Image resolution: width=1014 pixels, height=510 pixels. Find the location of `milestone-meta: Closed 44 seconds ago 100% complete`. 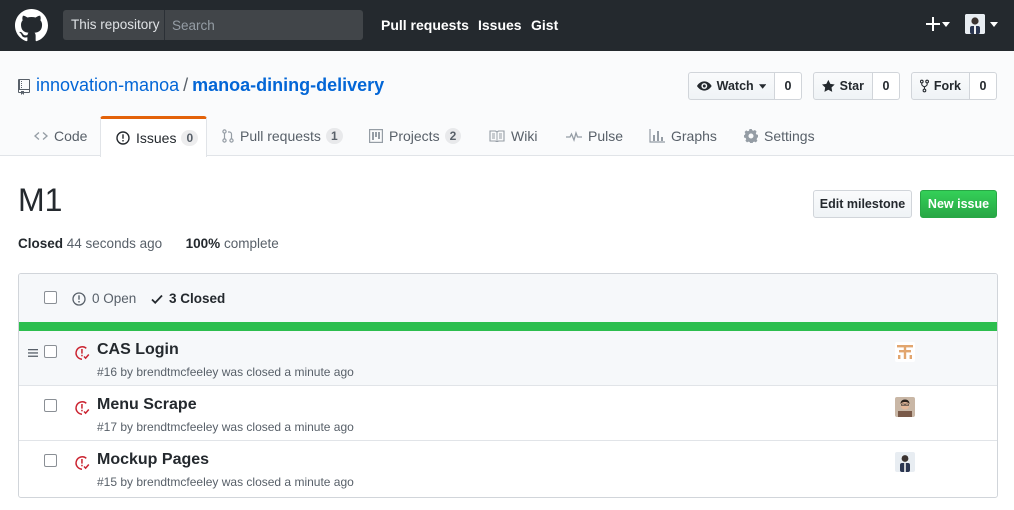

milestone-meta: Closed 44 seconds ago 100% complete is located at coordinates (148, 243).